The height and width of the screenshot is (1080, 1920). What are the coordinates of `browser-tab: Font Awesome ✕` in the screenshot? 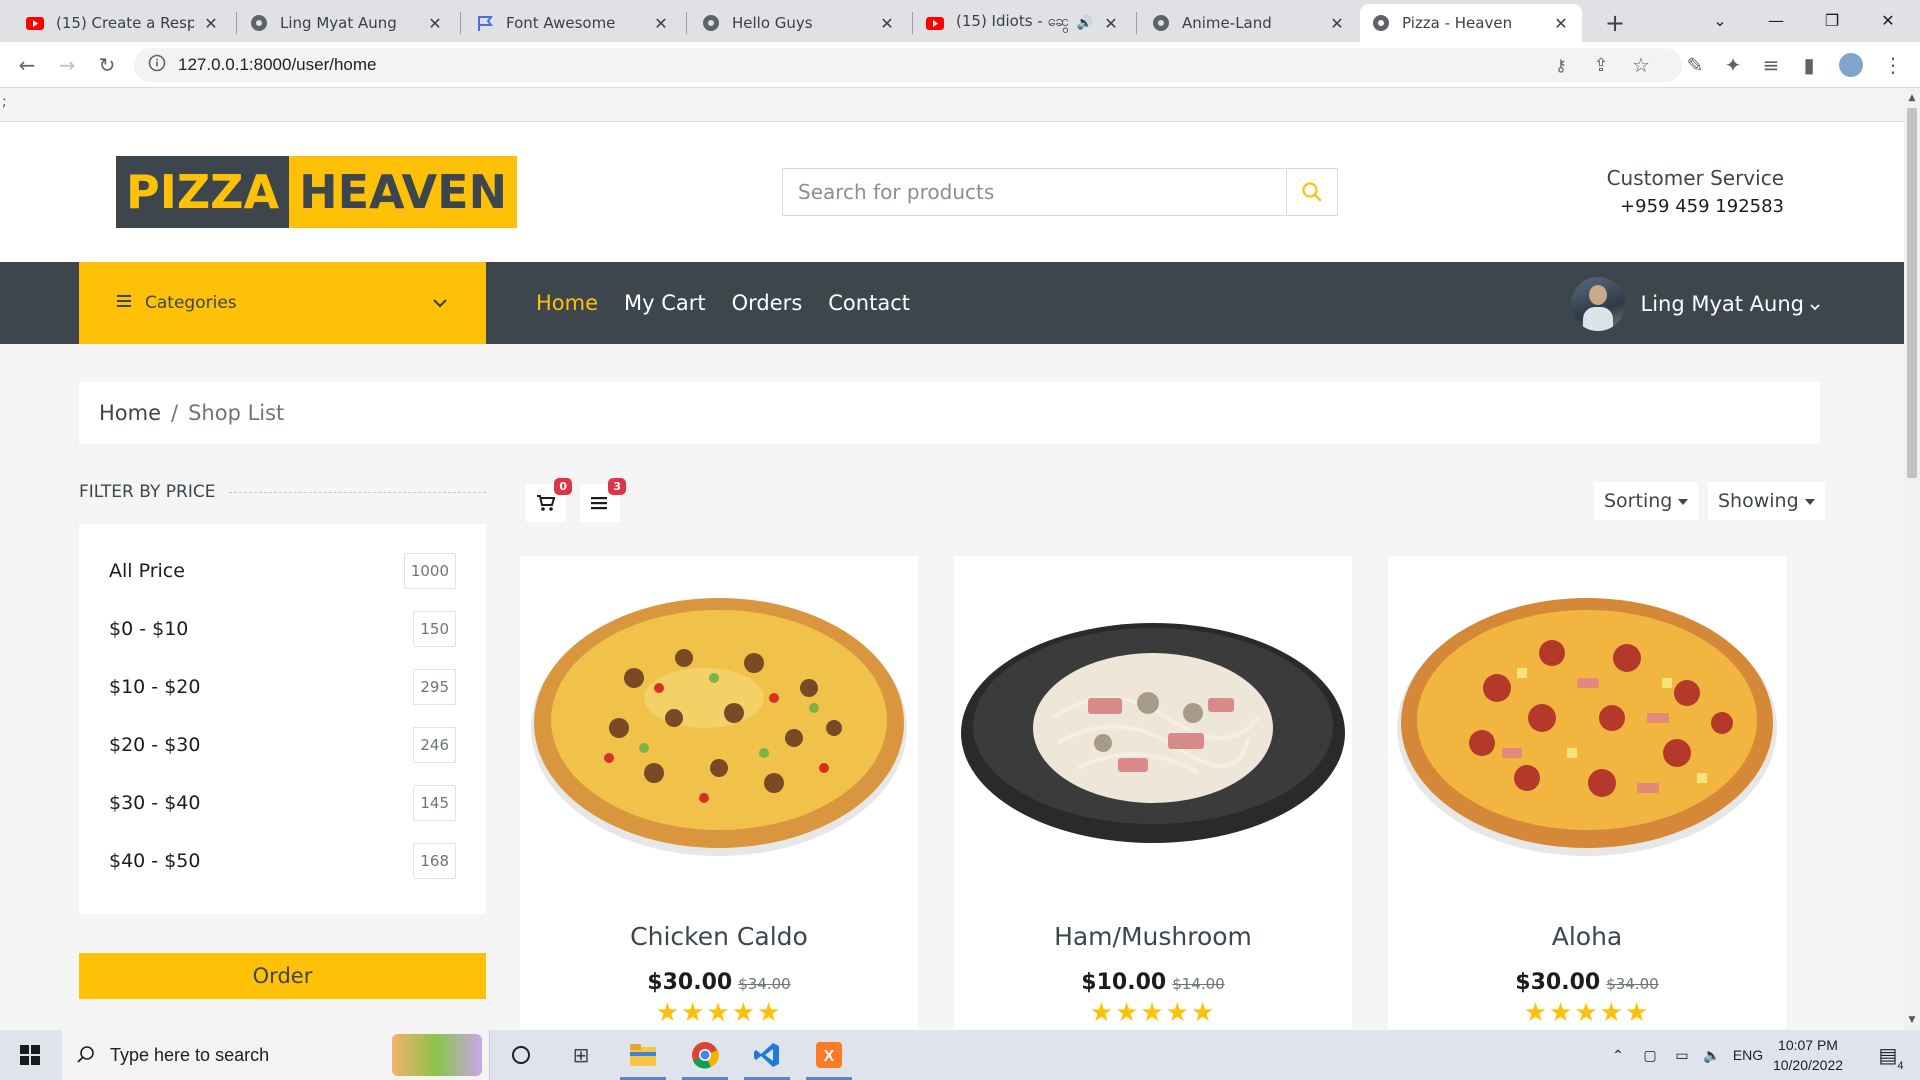 It's located at (573, 23).